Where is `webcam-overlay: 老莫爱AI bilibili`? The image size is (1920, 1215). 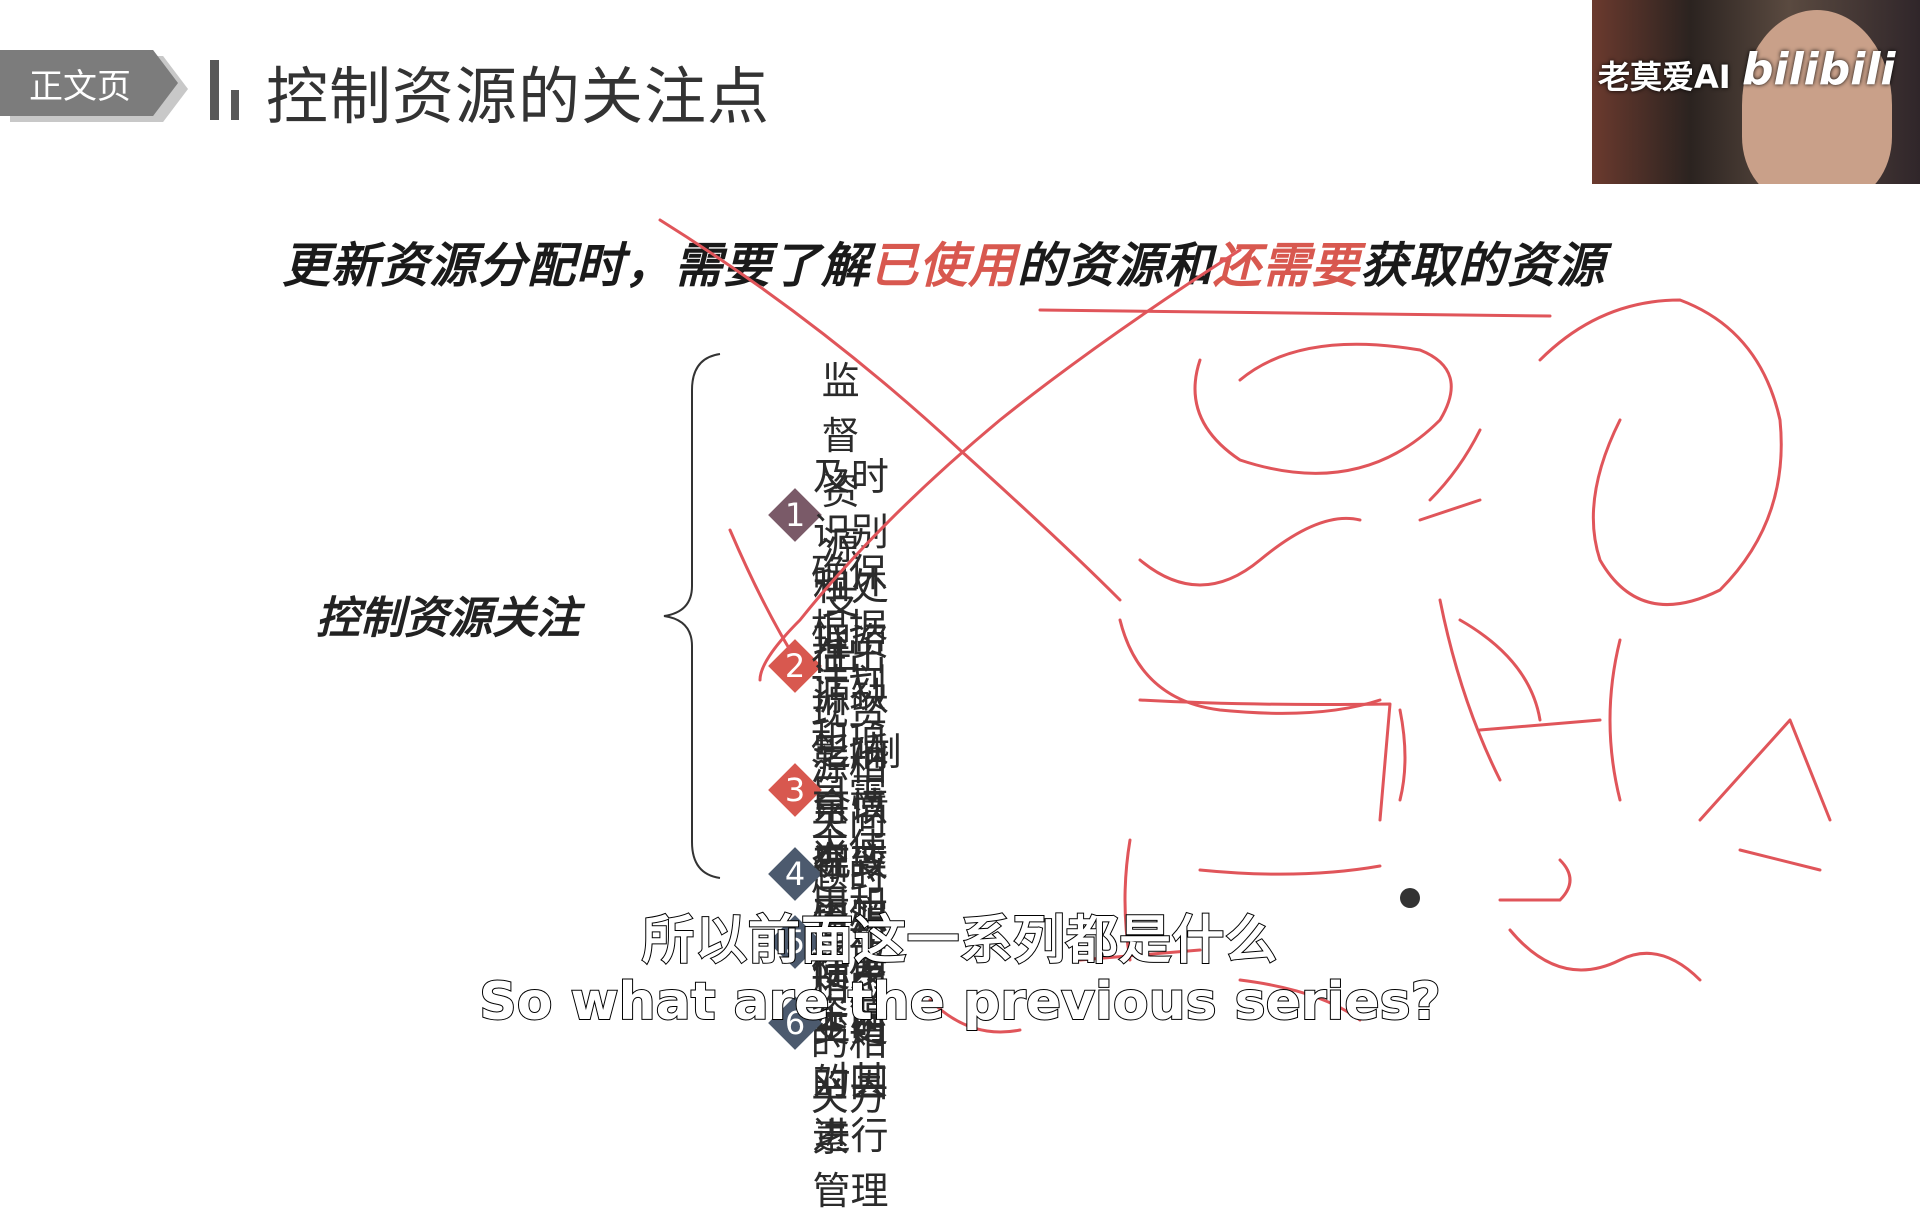 webcam-overlay: 老莫爱AI bilibili is located at coordinates (1756, 92).